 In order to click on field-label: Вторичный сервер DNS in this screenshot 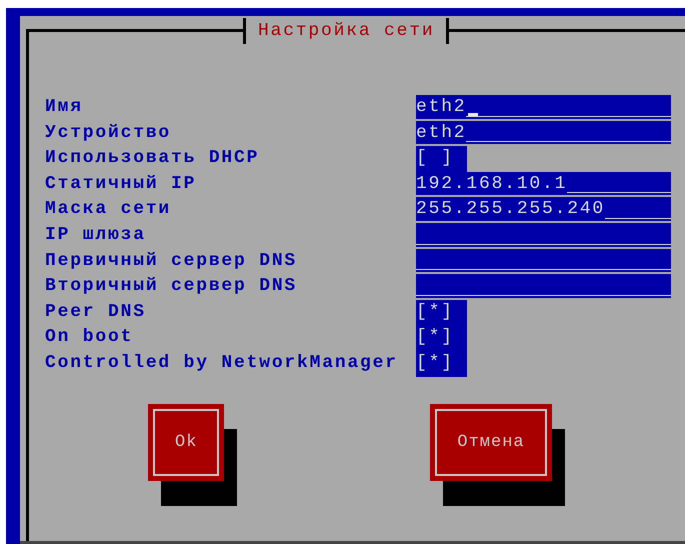, I will do `click(171, 286)`.